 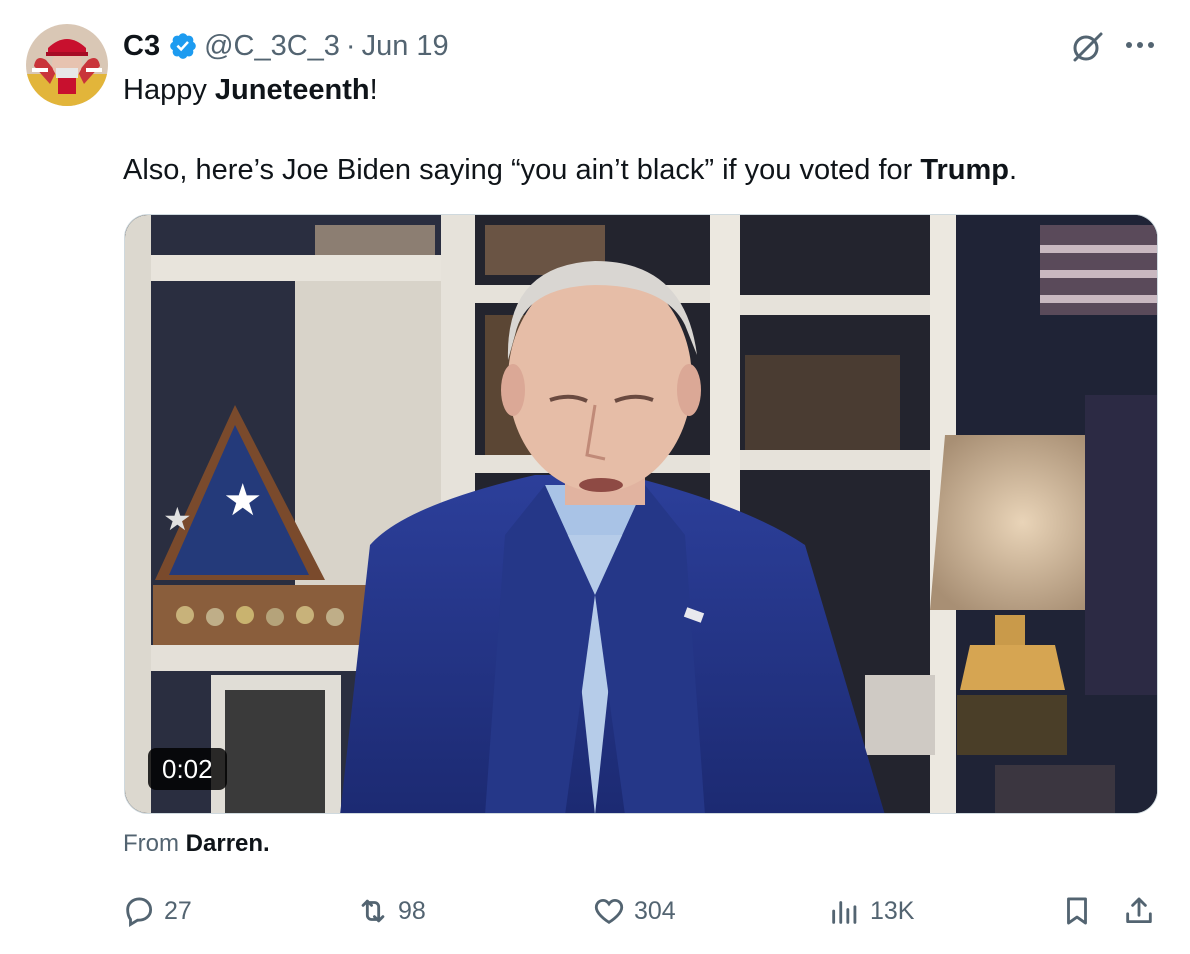 I want to click on reply-icon, so click(x=139, y=912).